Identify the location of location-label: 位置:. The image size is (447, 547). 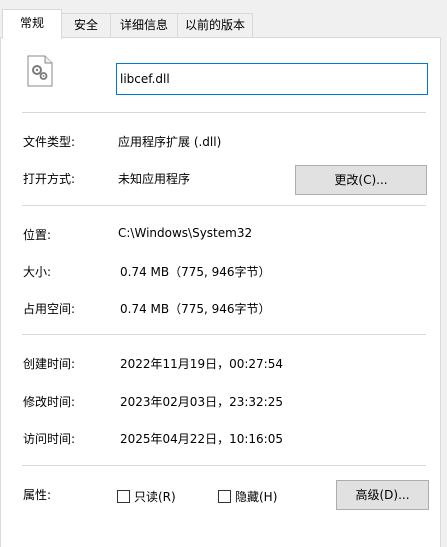
(37, 235).